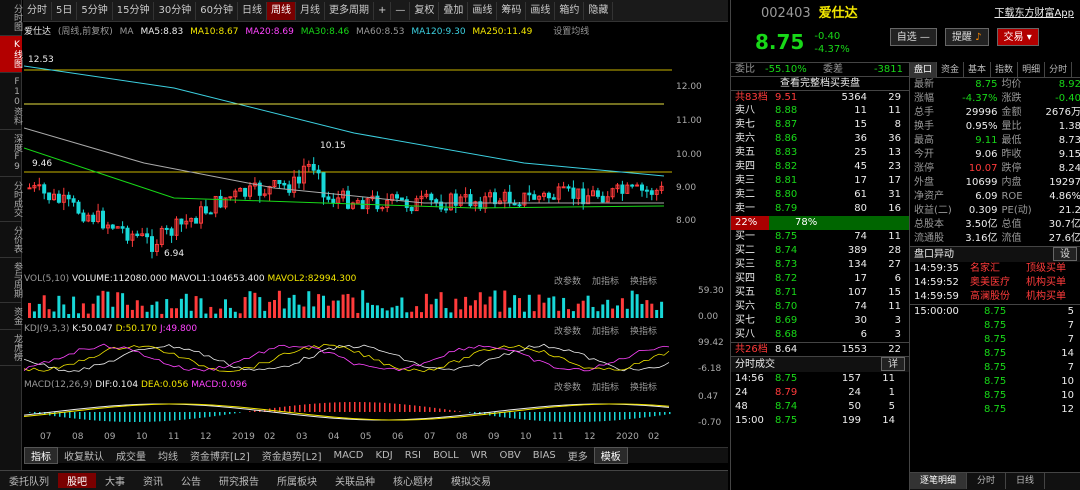 The width and height of the screenshot is (1080, 490). Describe the element at coordinates (995, 297) in the screenshot. I see `alert-row: 14:59:59 高澜股份 机构买单` at that location.